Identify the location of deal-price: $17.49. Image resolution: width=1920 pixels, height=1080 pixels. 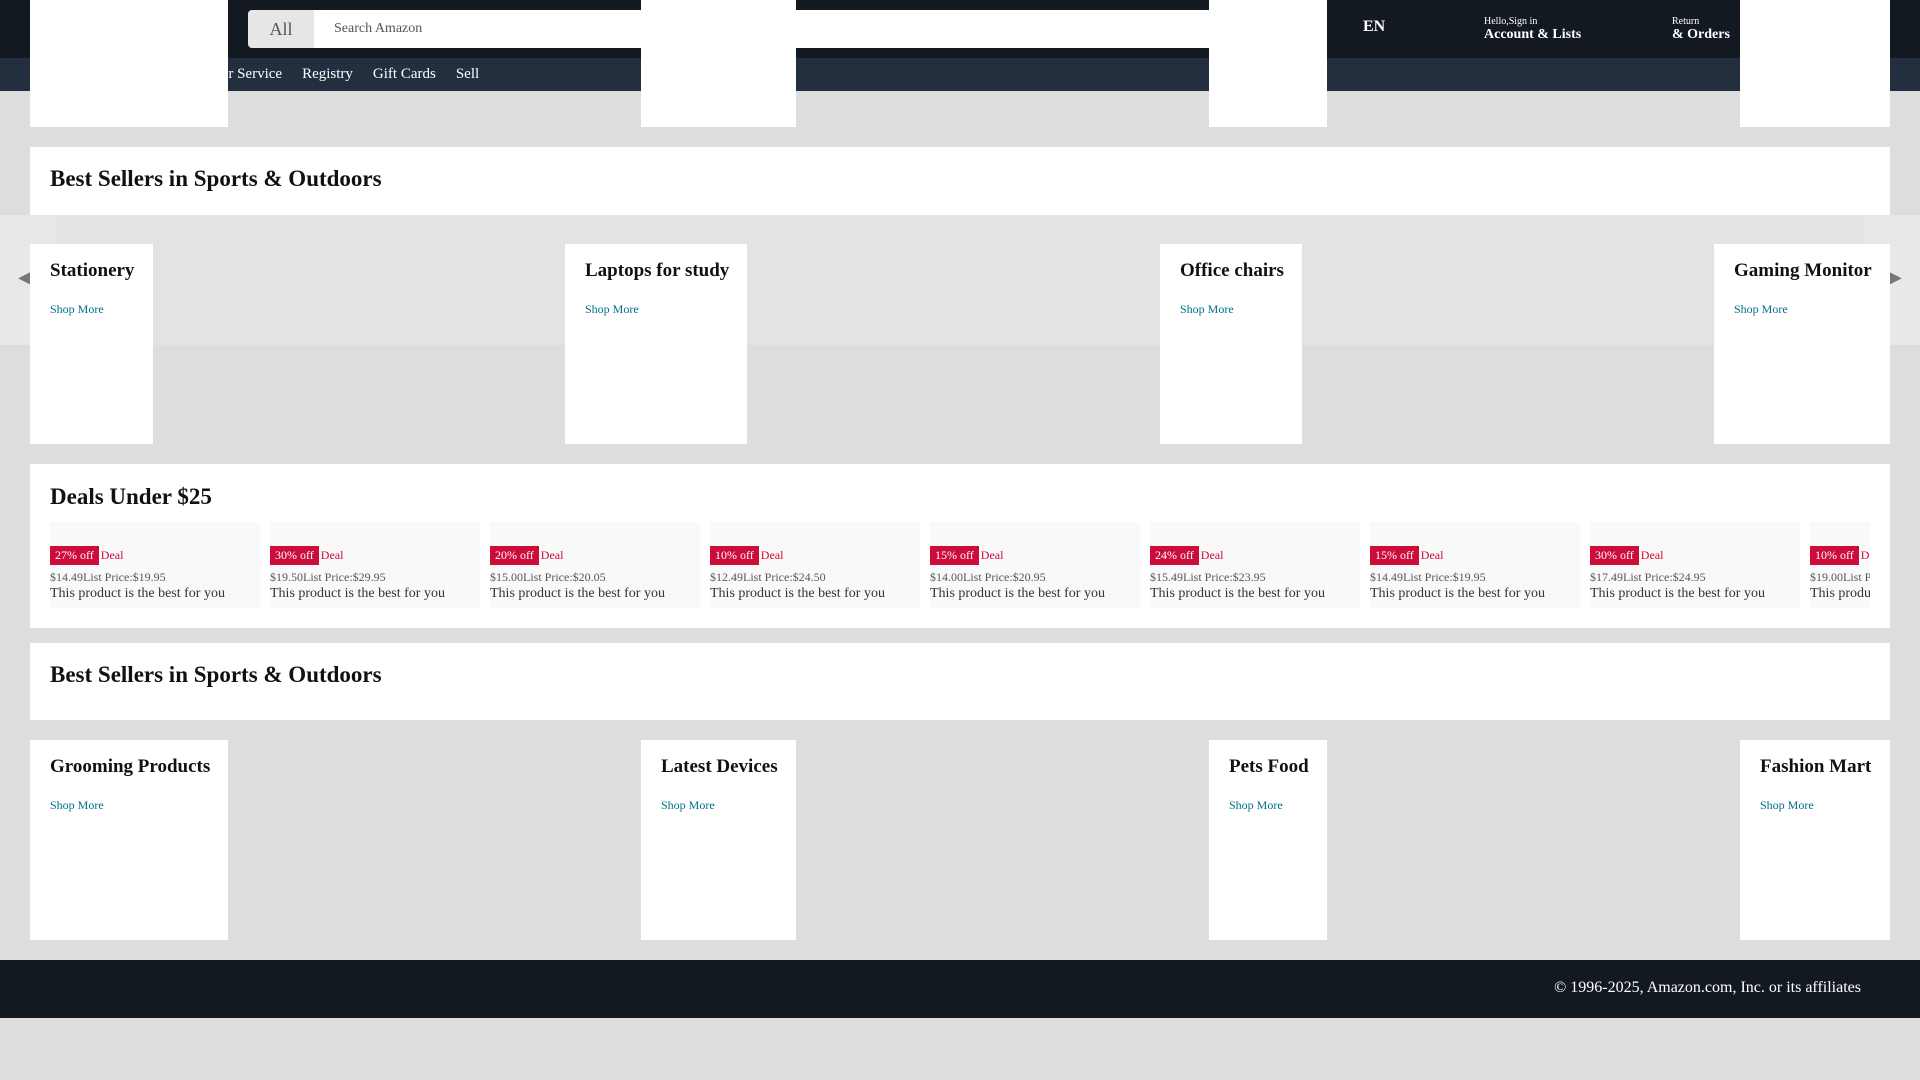
(1606, 577).